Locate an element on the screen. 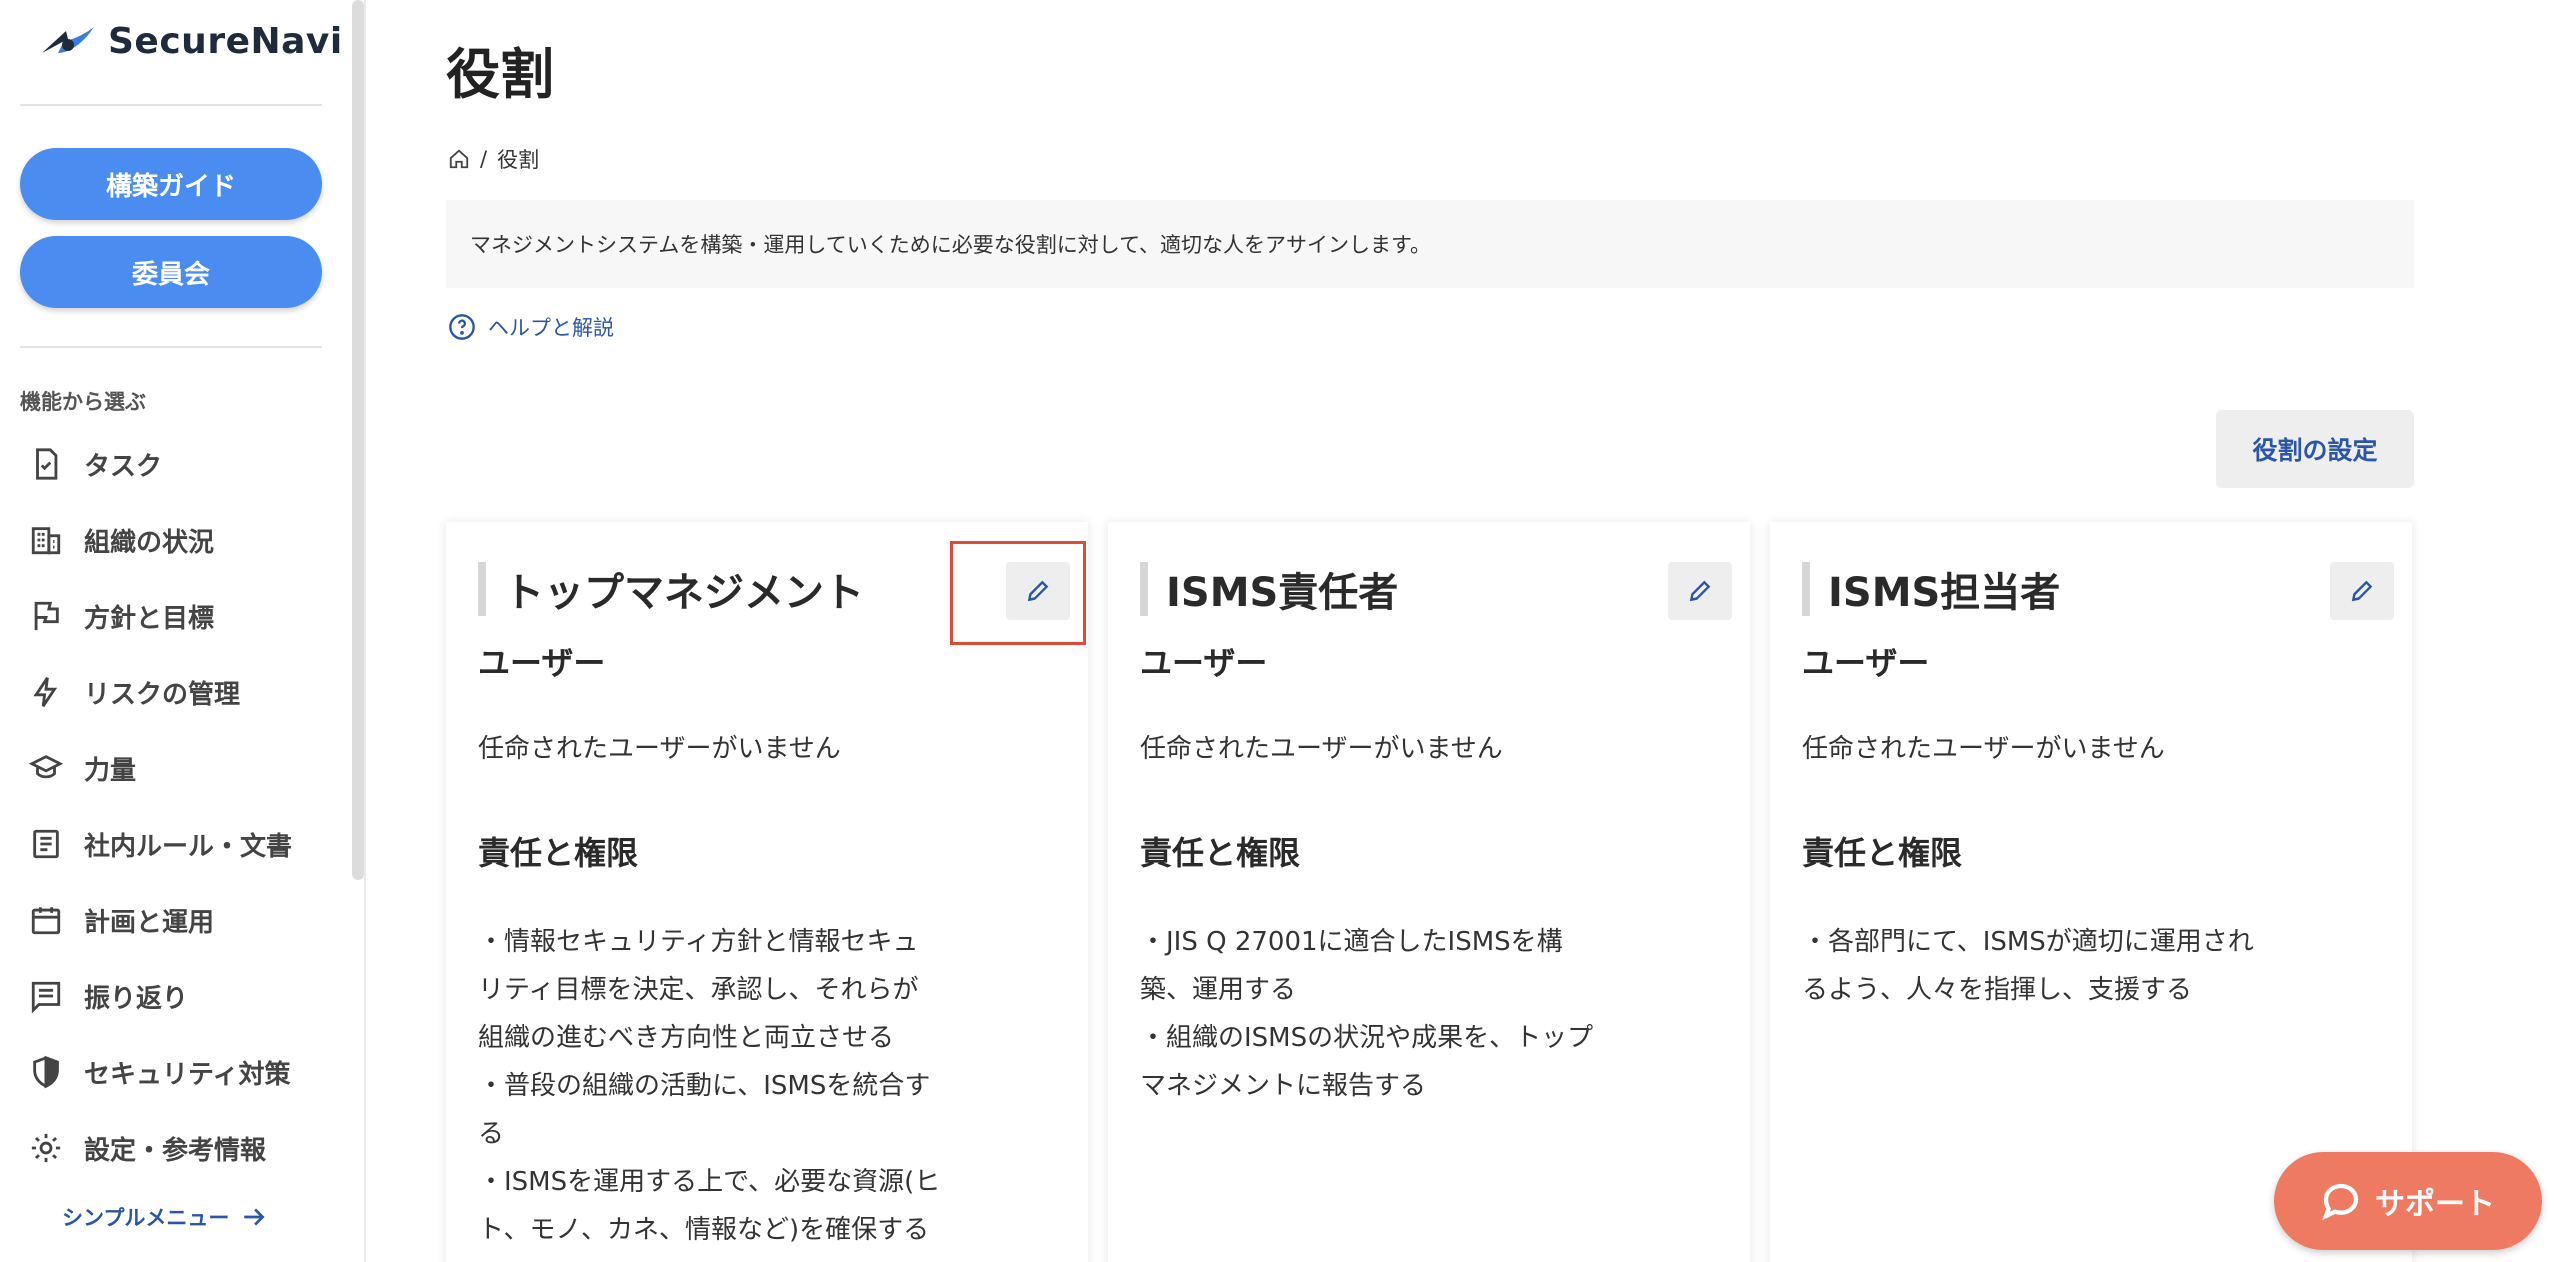 This screenshot has height=1262, width=2554. building-icon is located at coordinates (46, 540).